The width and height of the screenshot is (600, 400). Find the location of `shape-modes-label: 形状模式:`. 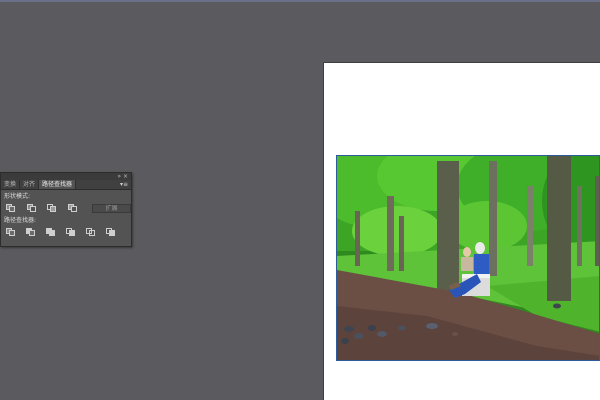

shape-modes-label: 形状模式: is located at coordinates (17, 196).